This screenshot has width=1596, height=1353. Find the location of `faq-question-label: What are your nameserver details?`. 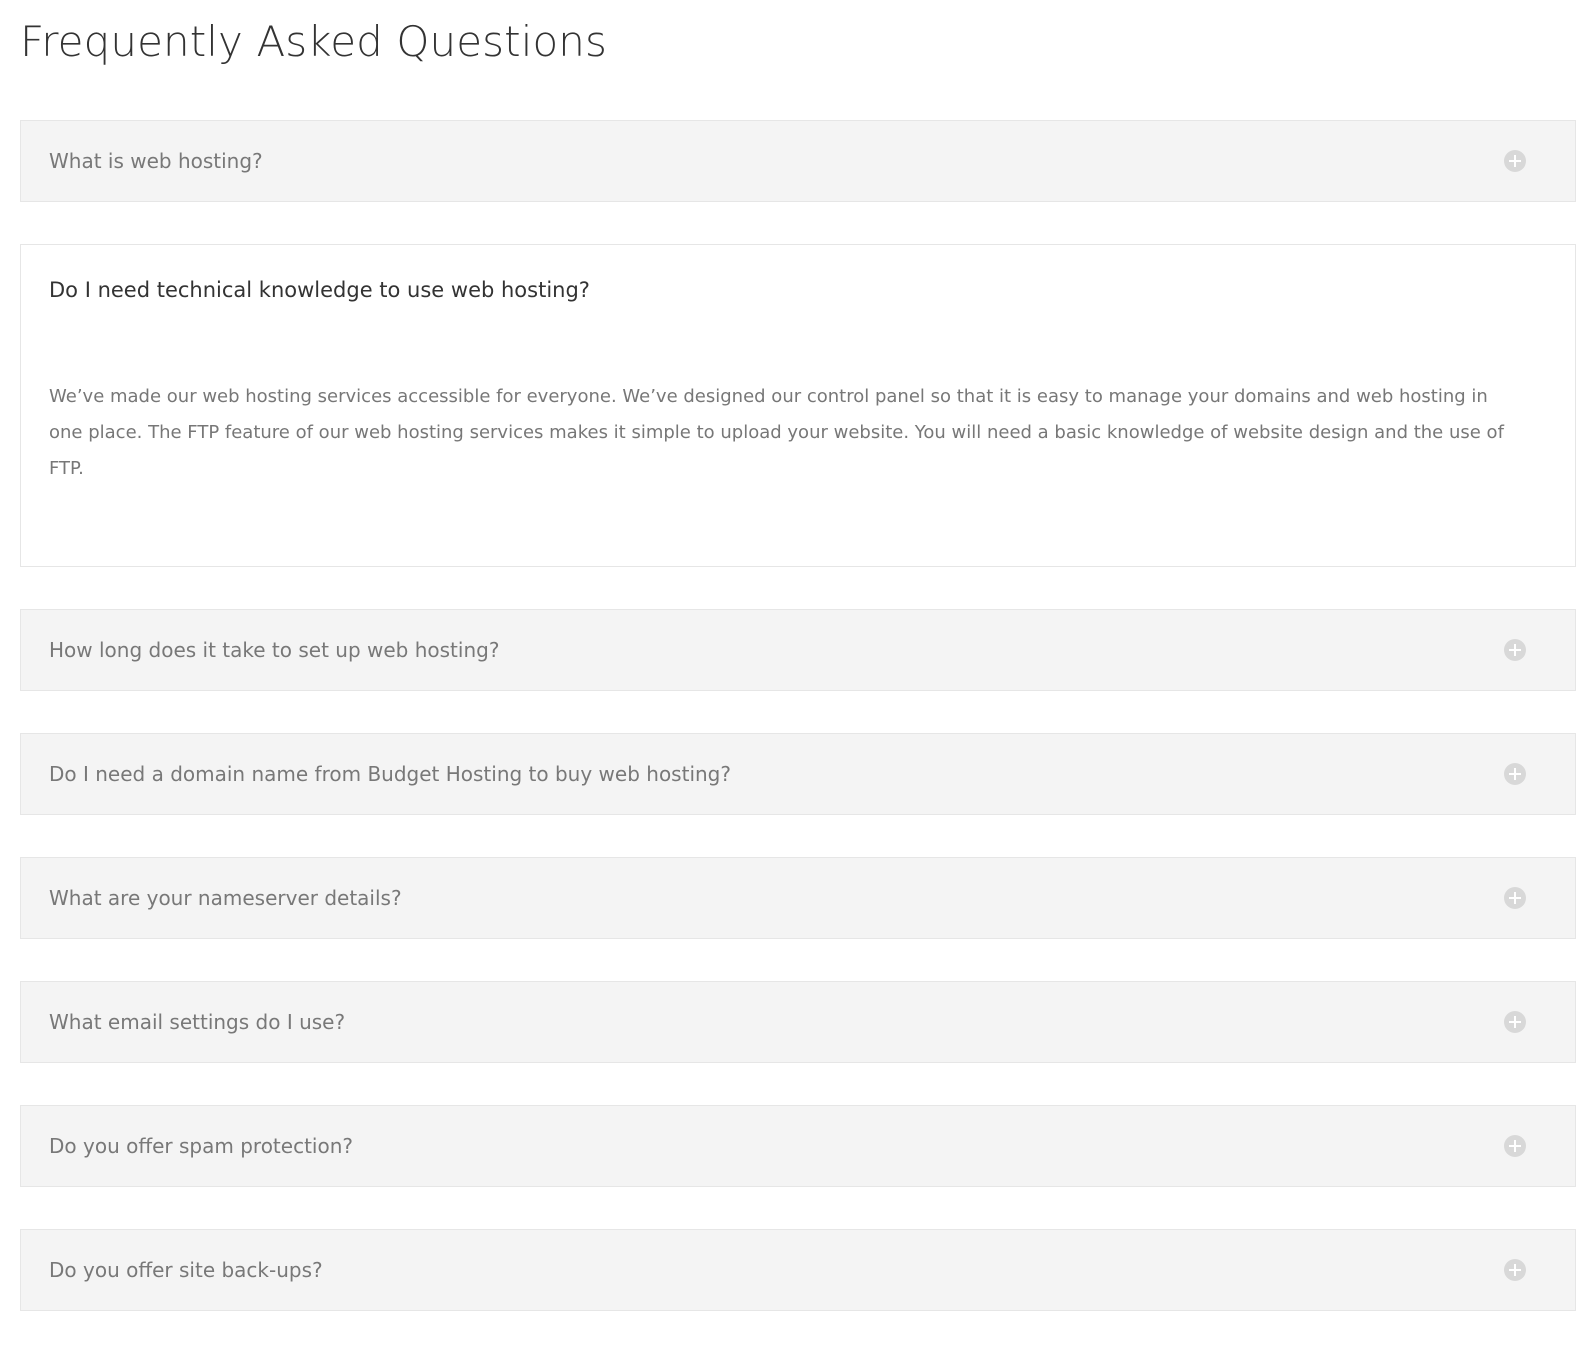

faq-question-label: What are your nameserver details? is located at coordinates (225, 898).